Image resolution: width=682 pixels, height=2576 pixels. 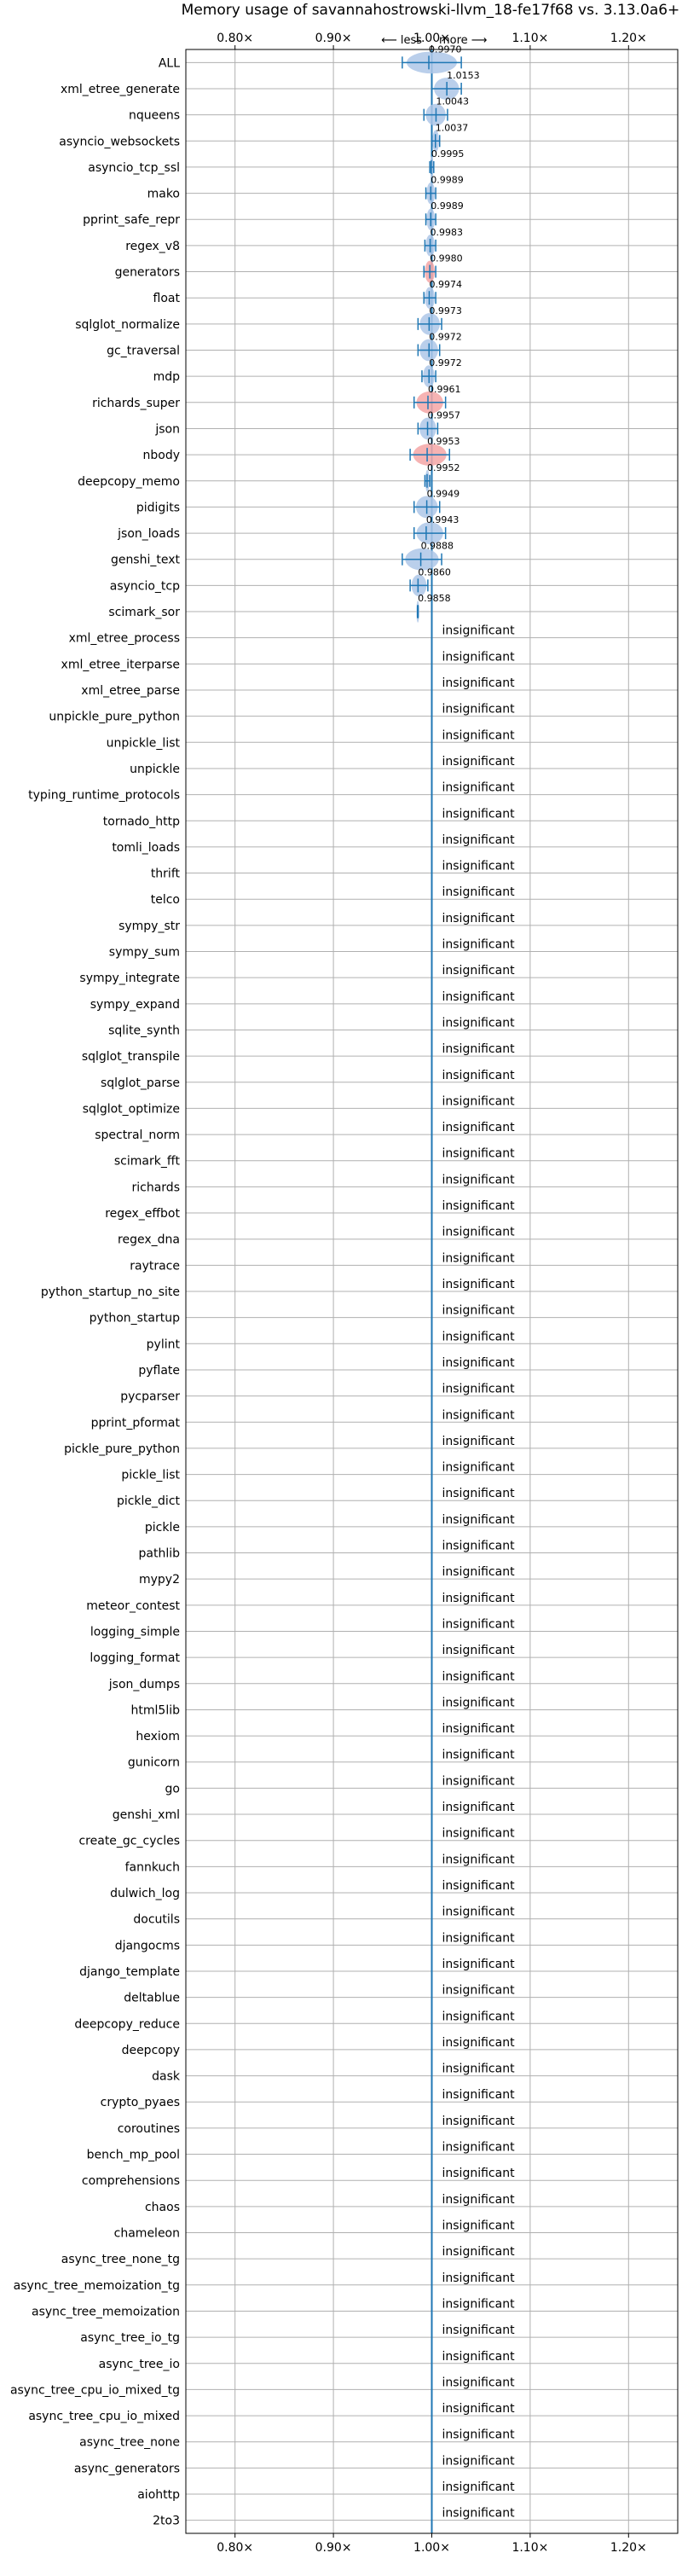 I want to click on category-label: fannkuch, so click(x=153, y=1867).